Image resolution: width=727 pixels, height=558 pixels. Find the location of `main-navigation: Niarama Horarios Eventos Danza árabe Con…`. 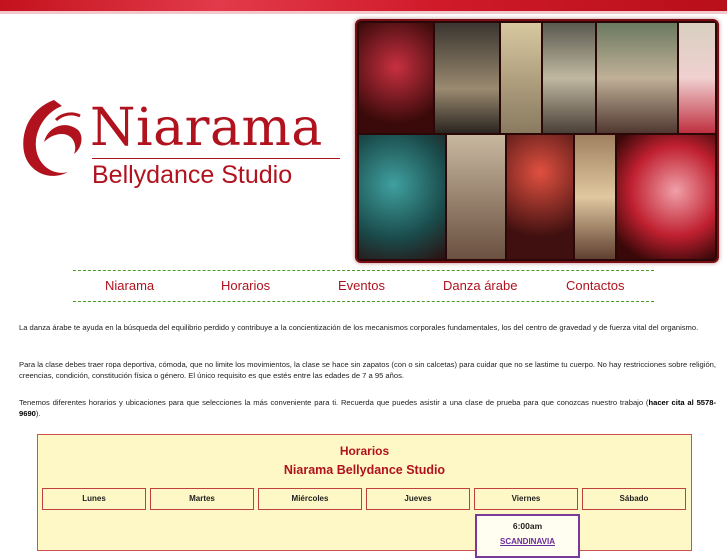

main-navigation: Niarama Horarios Eventos Danza árabe Con… is located at coordinates (363, 286).